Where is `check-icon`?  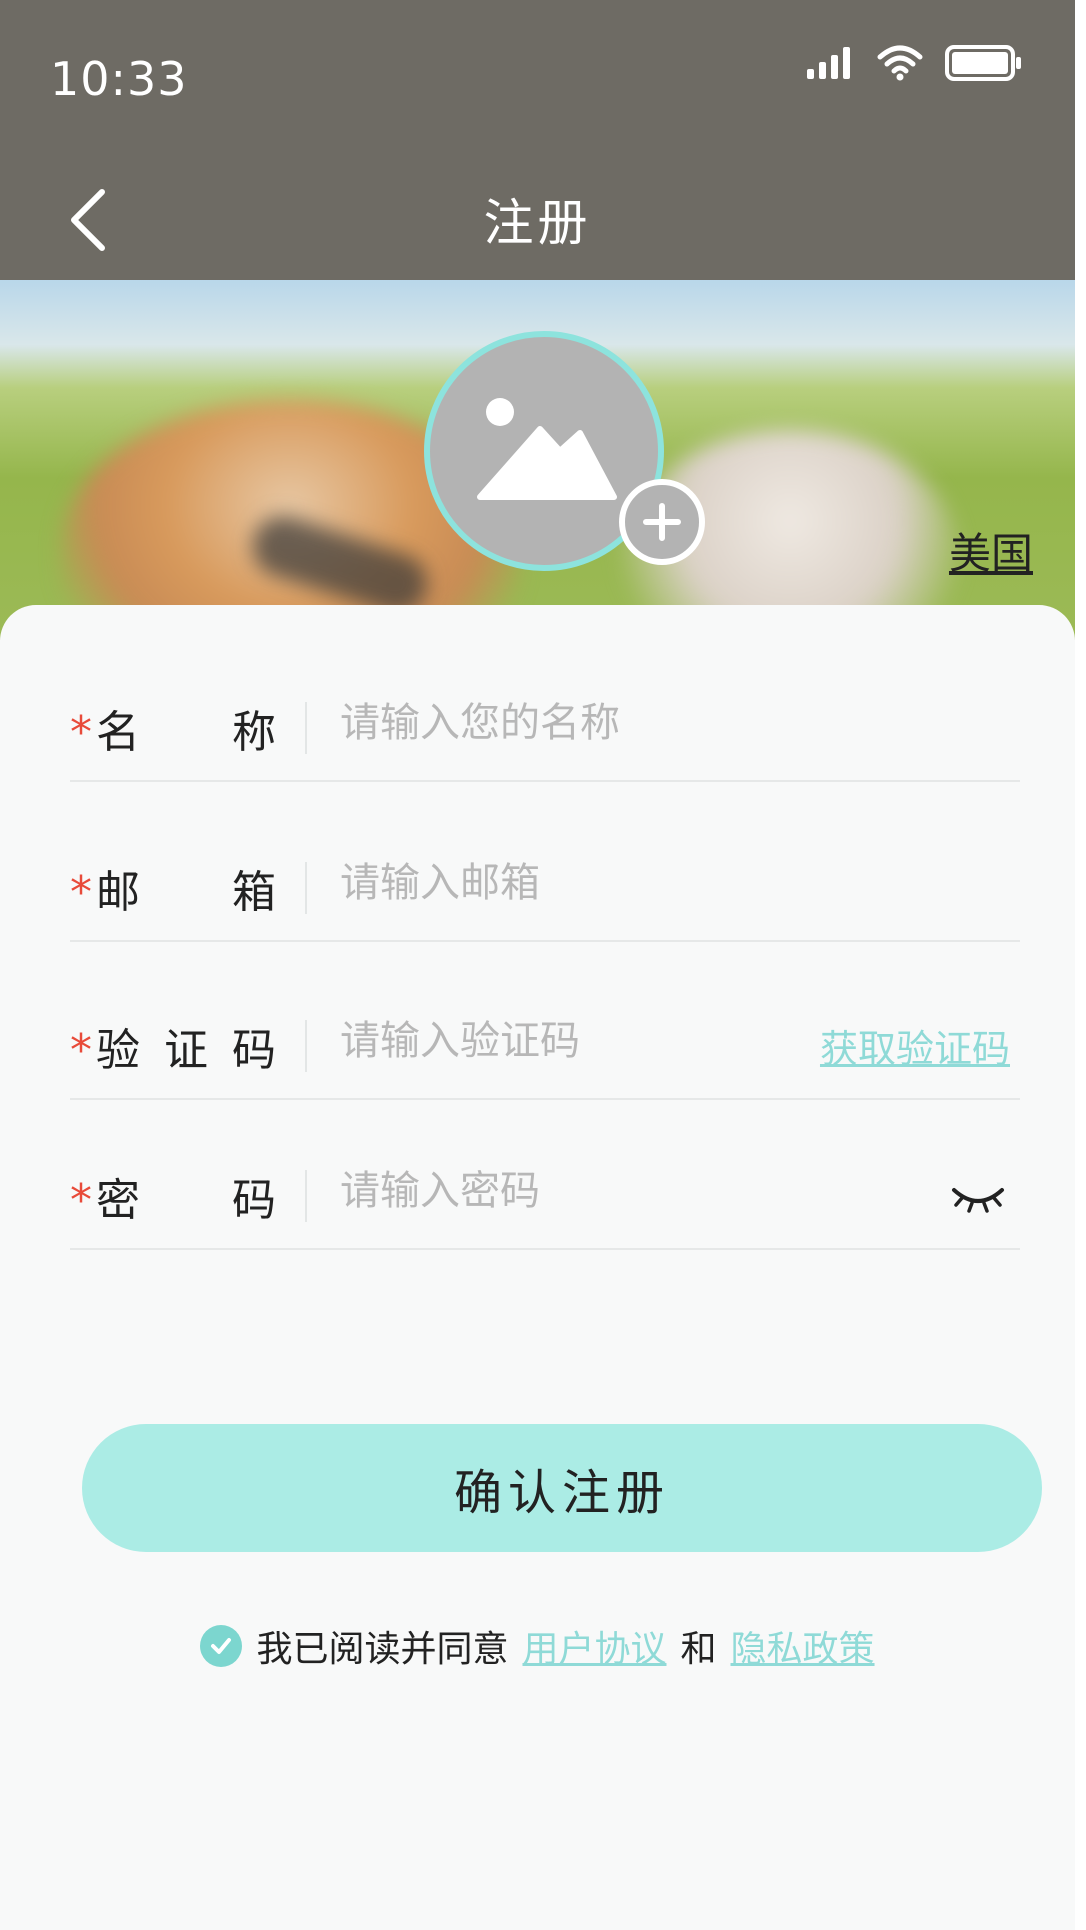 check-icon is located at coordinates (221, 1646).